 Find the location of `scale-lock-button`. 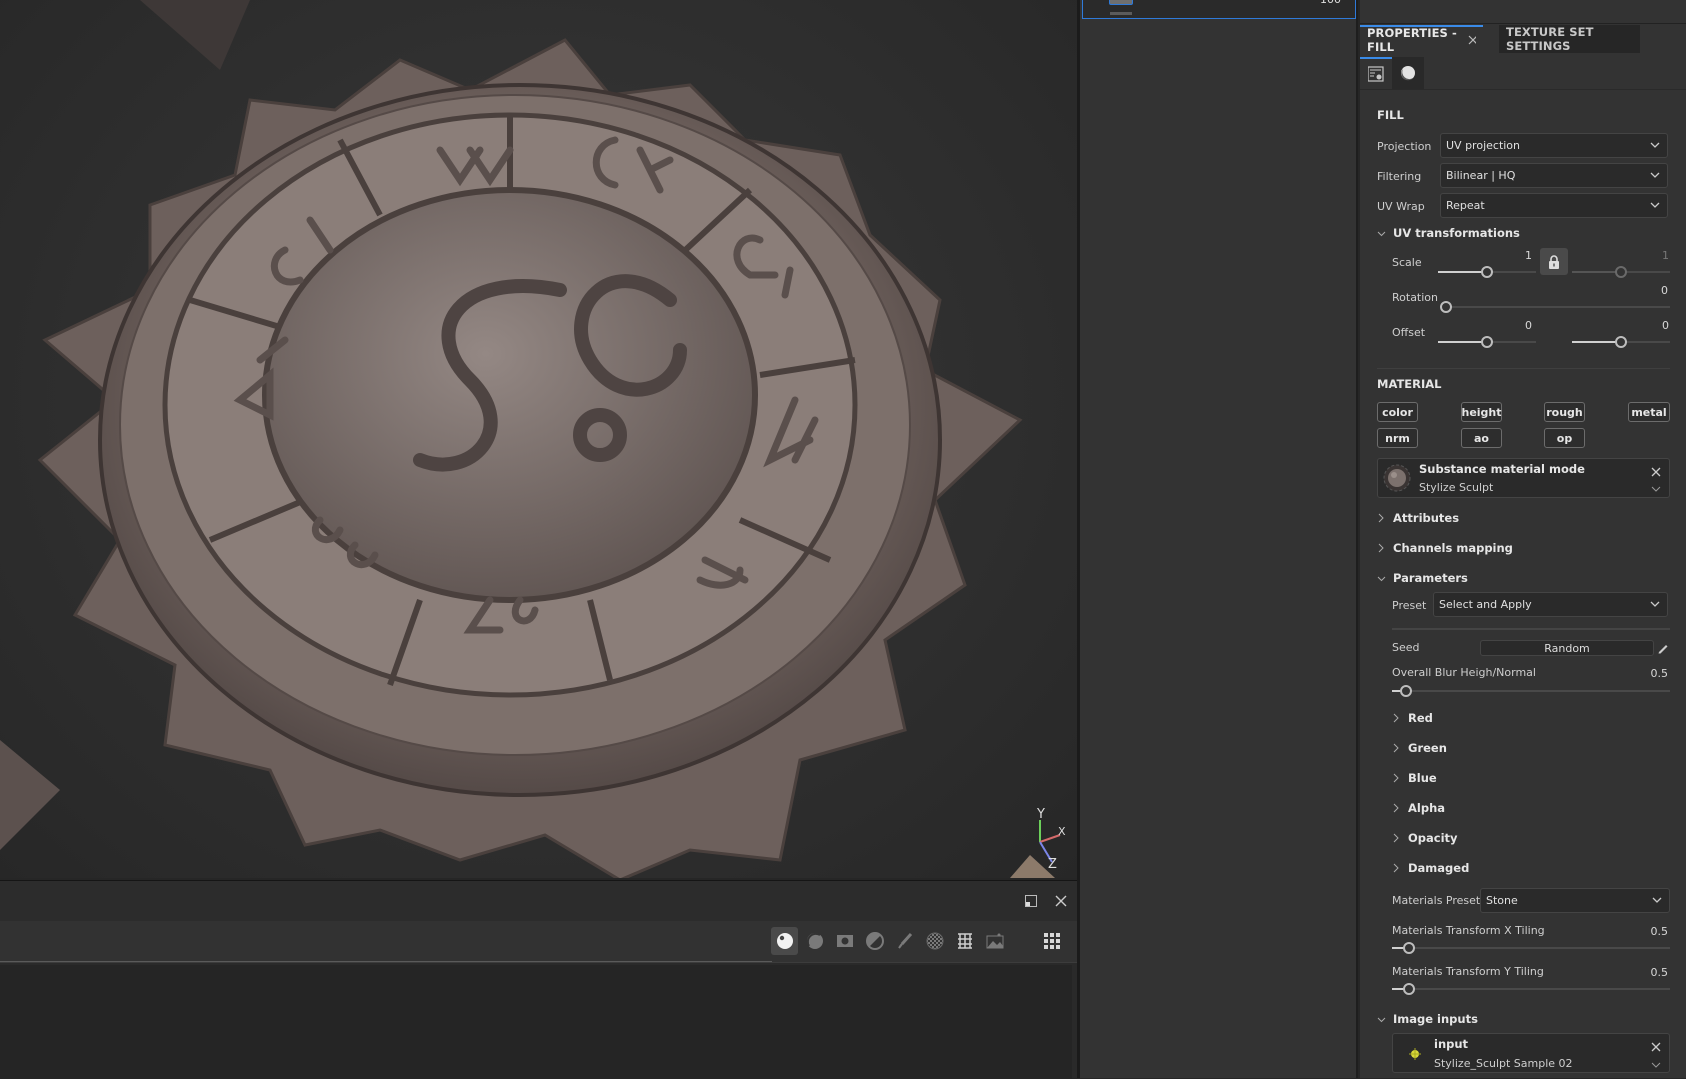

scale-lock-button is located at coordinates (1554, 261).